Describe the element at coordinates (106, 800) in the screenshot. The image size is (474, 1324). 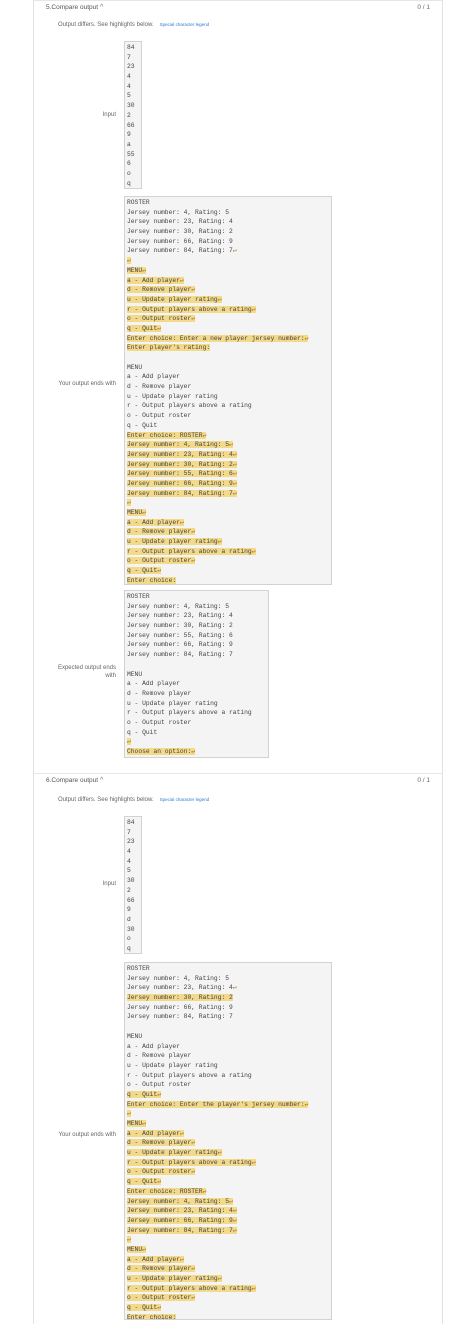
I see `summary-text: Output differs. See highlights below.` at that location.